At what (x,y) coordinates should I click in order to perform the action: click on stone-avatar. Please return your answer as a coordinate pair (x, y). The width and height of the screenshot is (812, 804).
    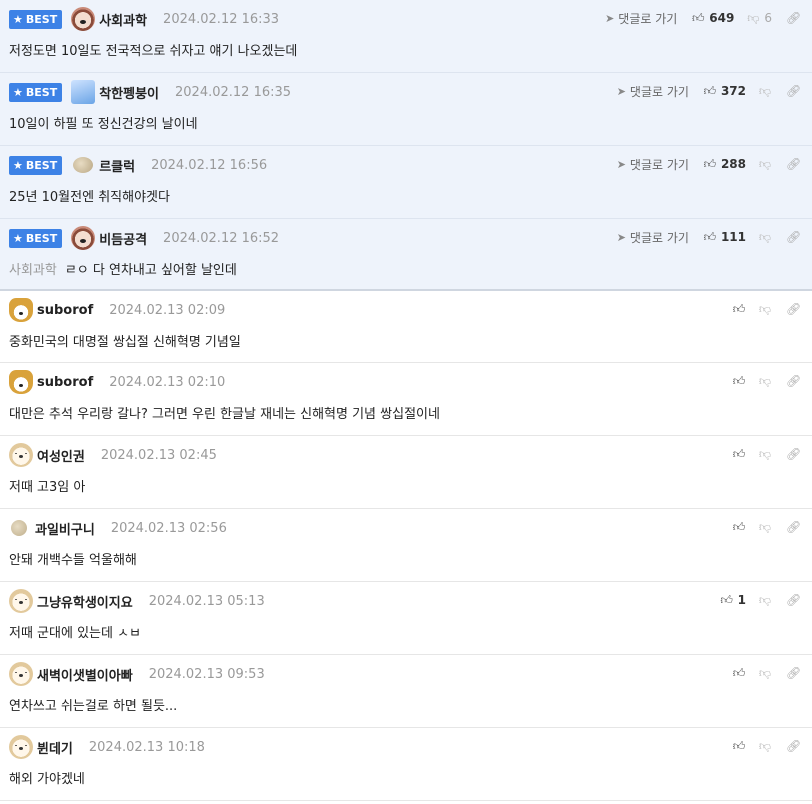
    Looking at the image, I should click on (83, 165).